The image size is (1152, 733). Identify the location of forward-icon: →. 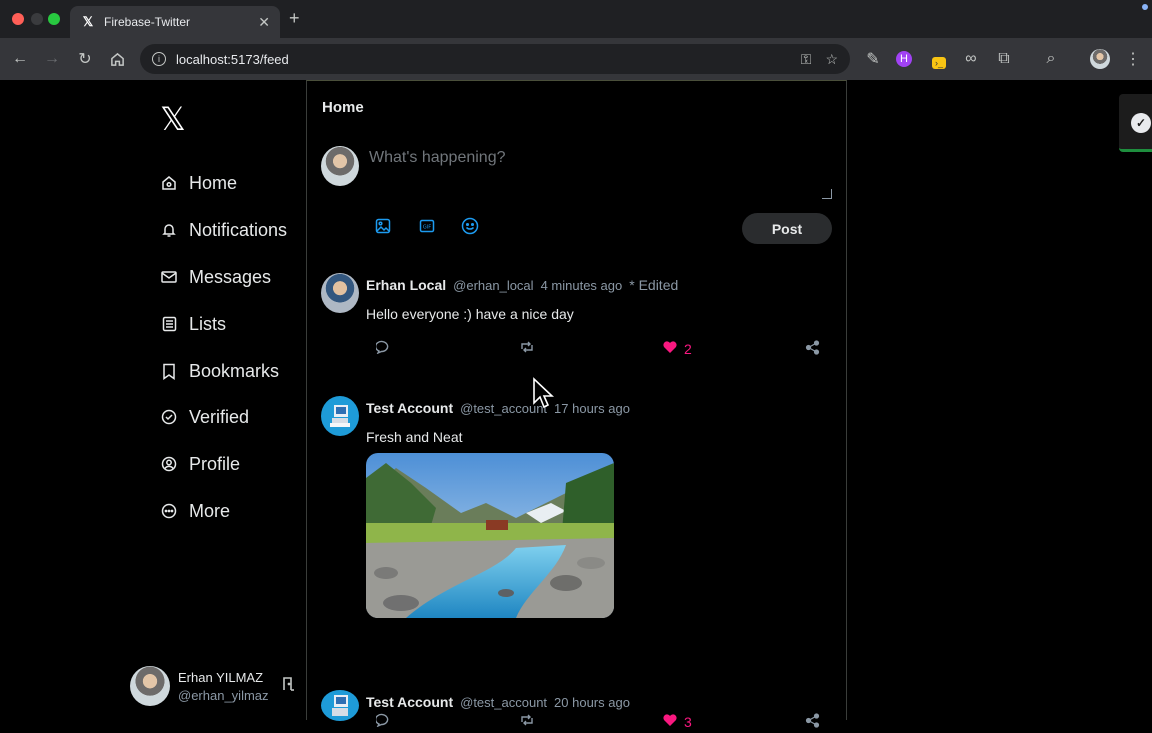
(52, 59).